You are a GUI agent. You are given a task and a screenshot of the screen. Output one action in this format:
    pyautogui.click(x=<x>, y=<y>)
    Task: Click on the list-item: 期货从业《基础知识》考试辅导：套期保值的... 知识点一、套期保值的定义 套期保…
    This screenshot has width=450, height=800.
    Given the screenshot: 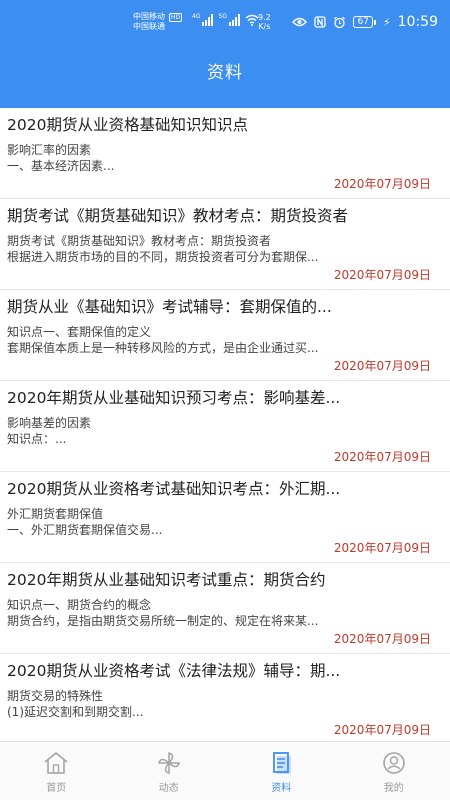 What is the action you would take?
    pyautogui.click(x=225, y=335)
    